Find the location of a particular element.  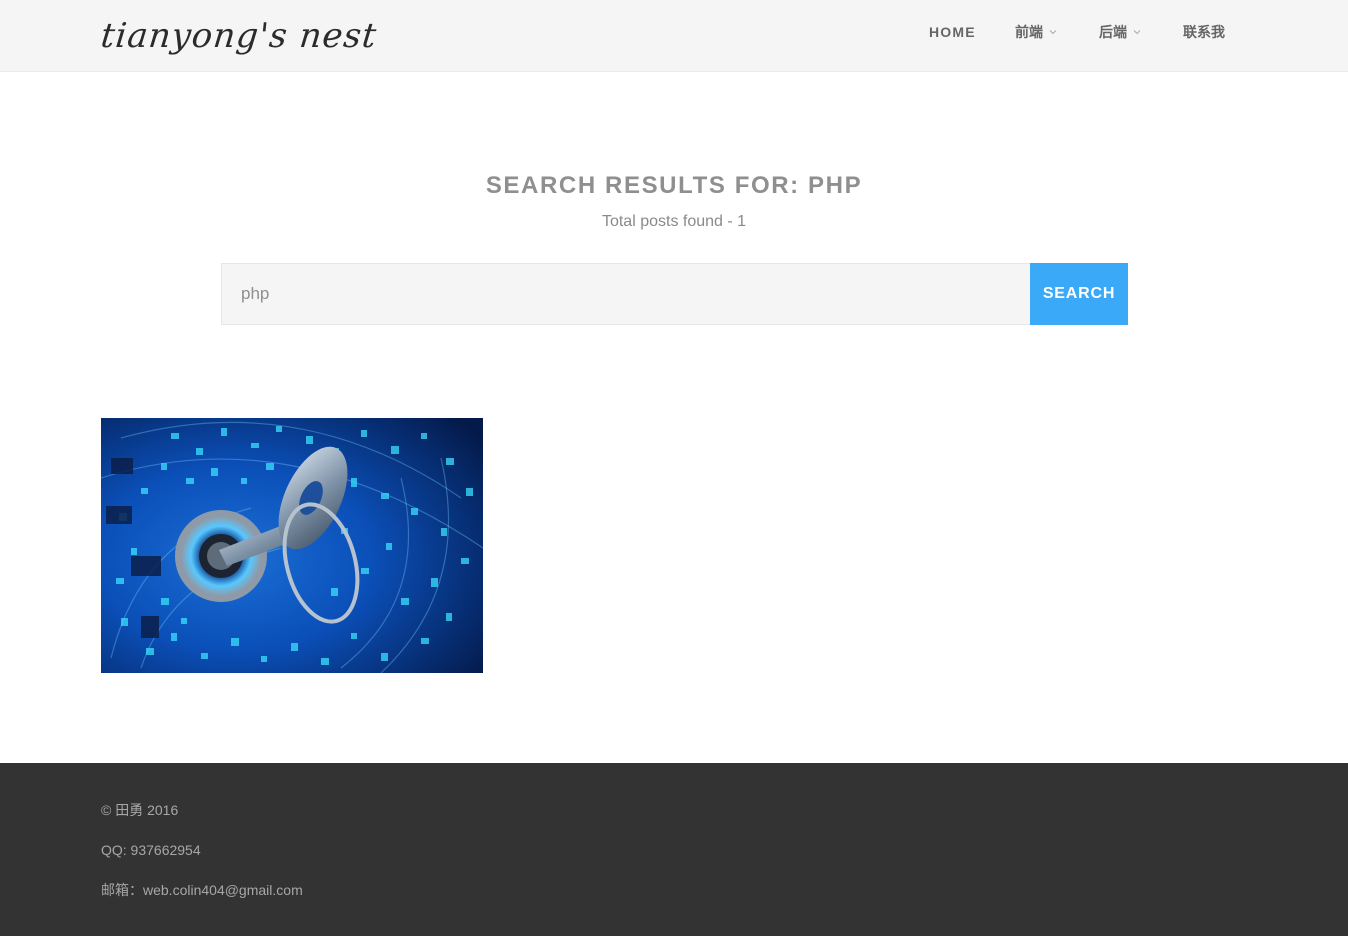

footer-email-label: 邮箱： is located at coordinates (122, 890).